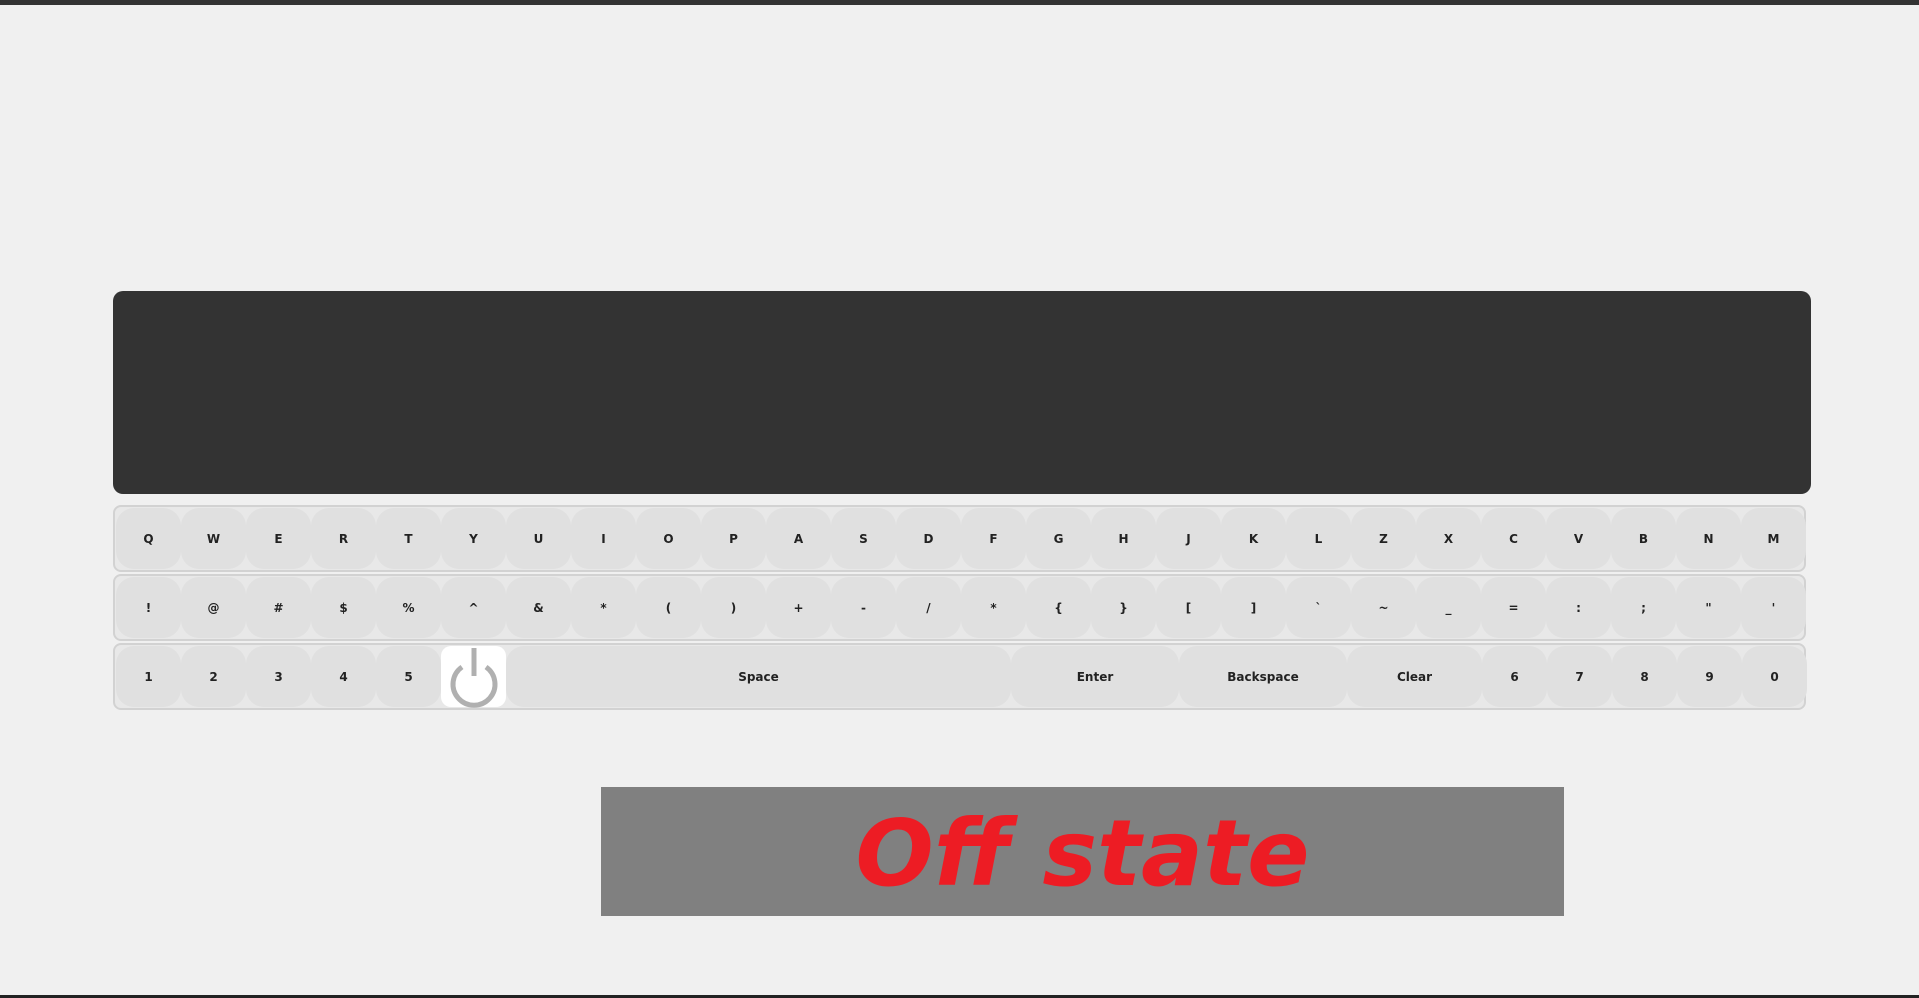 This screenshot has width=1919, height=998. What do you see at coordinates (538, 607) in the screenshot?
I see `symbol-key: &` at bounding box center [538, 607].